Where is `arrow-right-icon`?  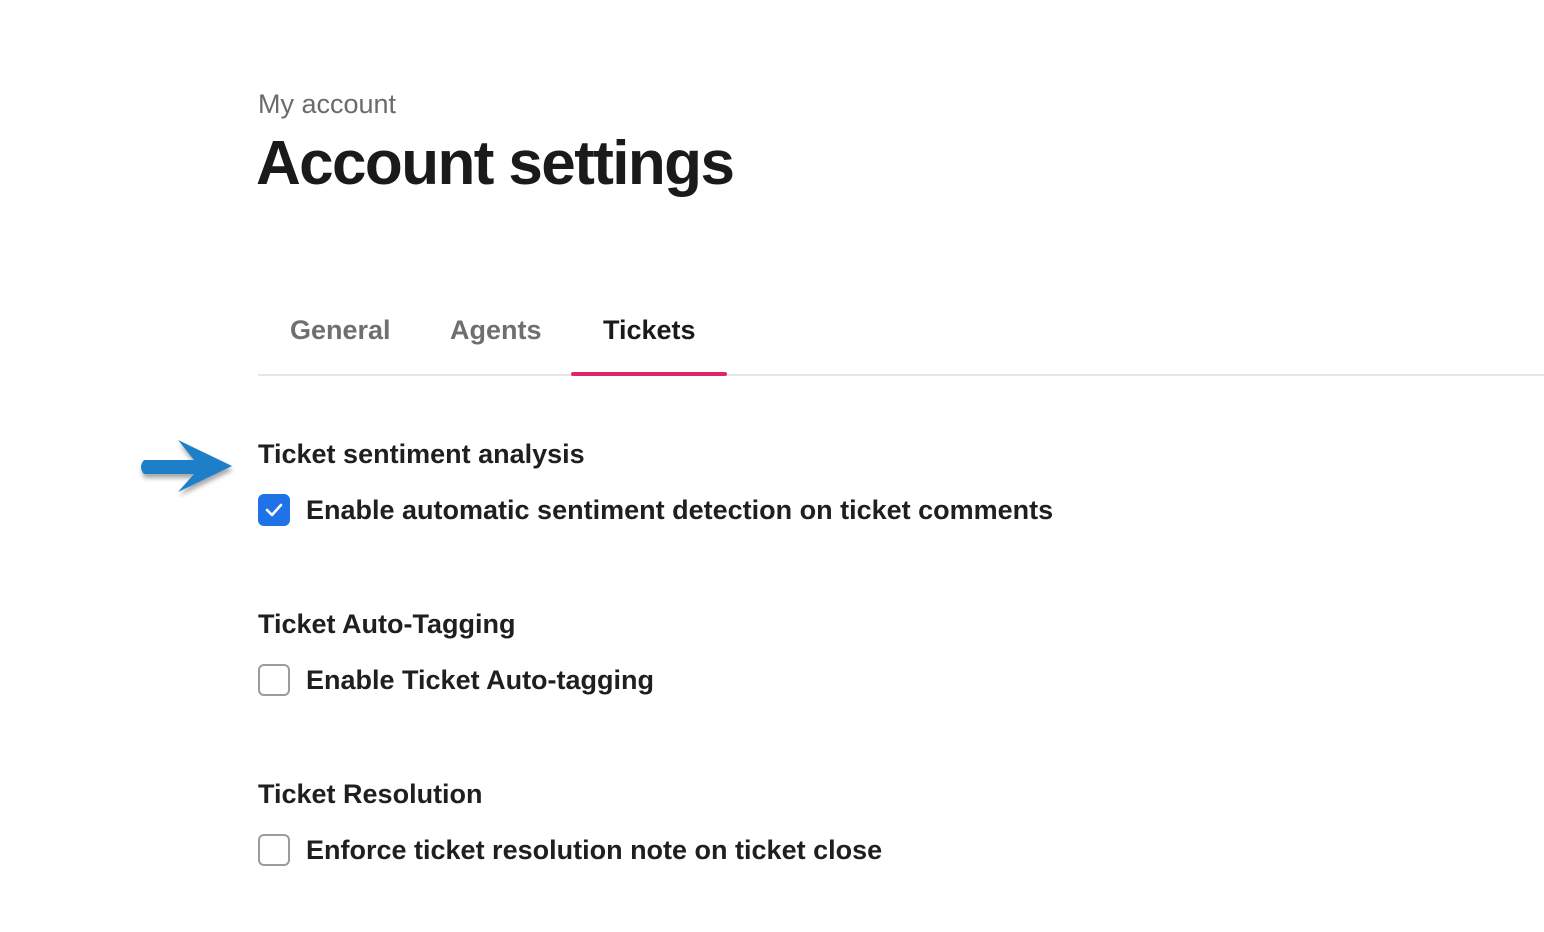 arrow-right-icon is located at coordinates (186, 466).